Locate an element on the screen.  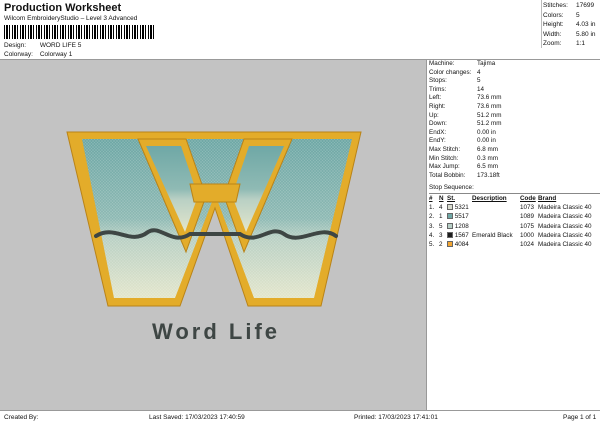
stat-value: 5.80 in is located at coordinates (586, 34).